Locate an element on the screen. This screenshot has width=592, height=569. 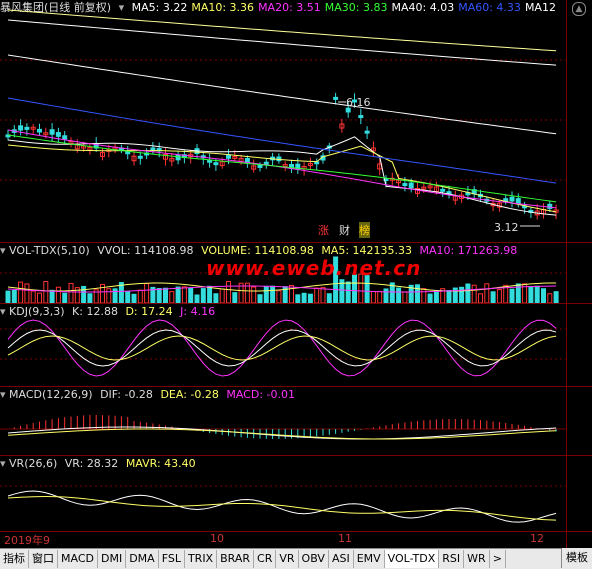
vr-pane: ▾ VR(26,6) VR: 28.32 MAVR: 43.40 is located at coordinates (296, 494).